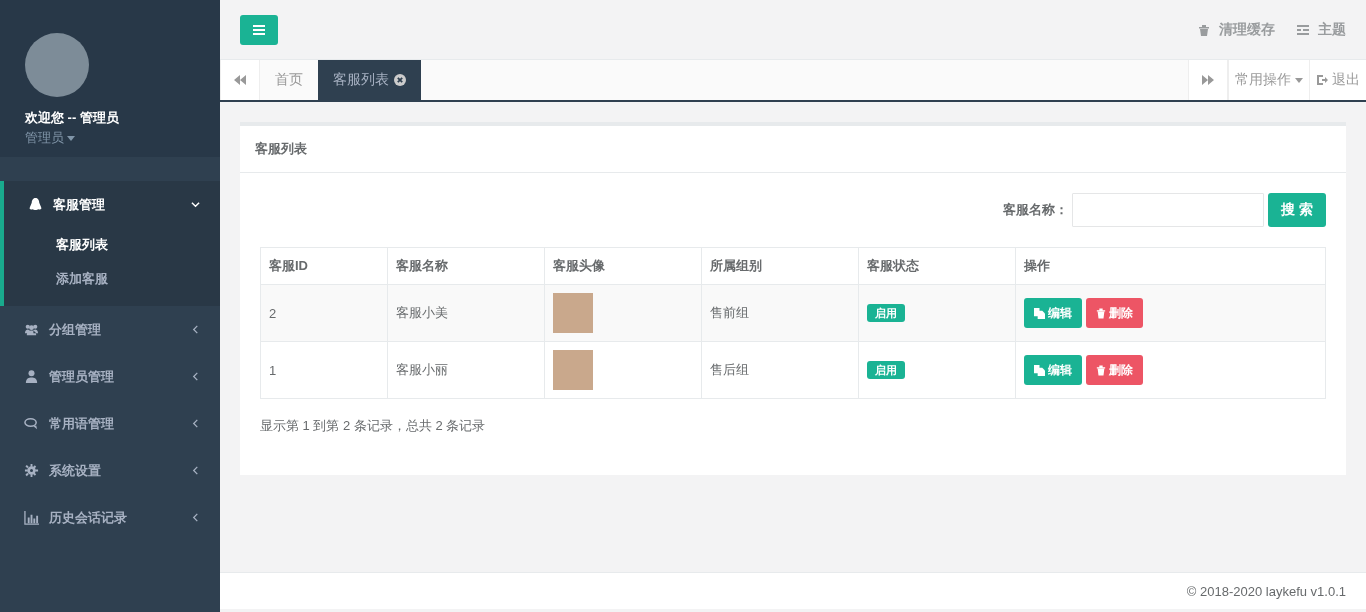 Image resolution: width=1366 pixels, height=612 pixels. What do you see at coordinates (937, 266) in the screenshot?
I see `column-header: 客服状态` at bounding box center [937, 266].